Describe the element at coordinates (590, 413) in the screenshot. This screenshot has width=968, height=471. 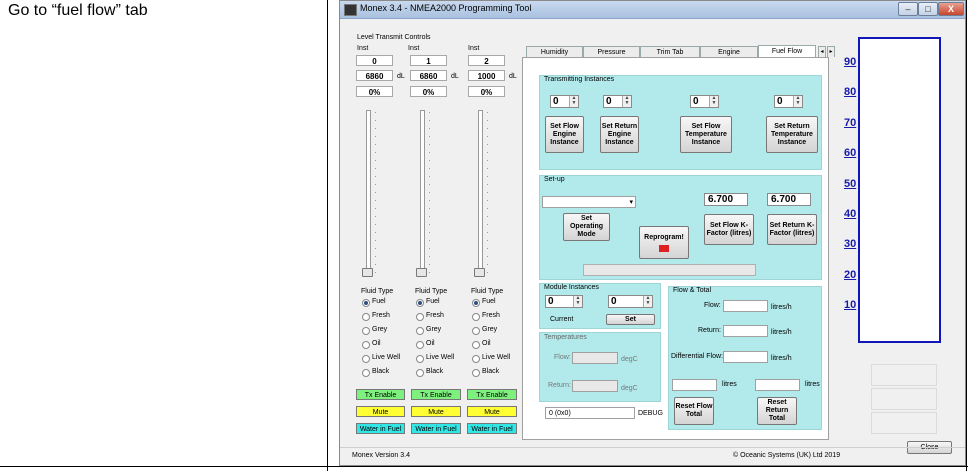
I see `debug-field: 0 (0x0)` at that location.